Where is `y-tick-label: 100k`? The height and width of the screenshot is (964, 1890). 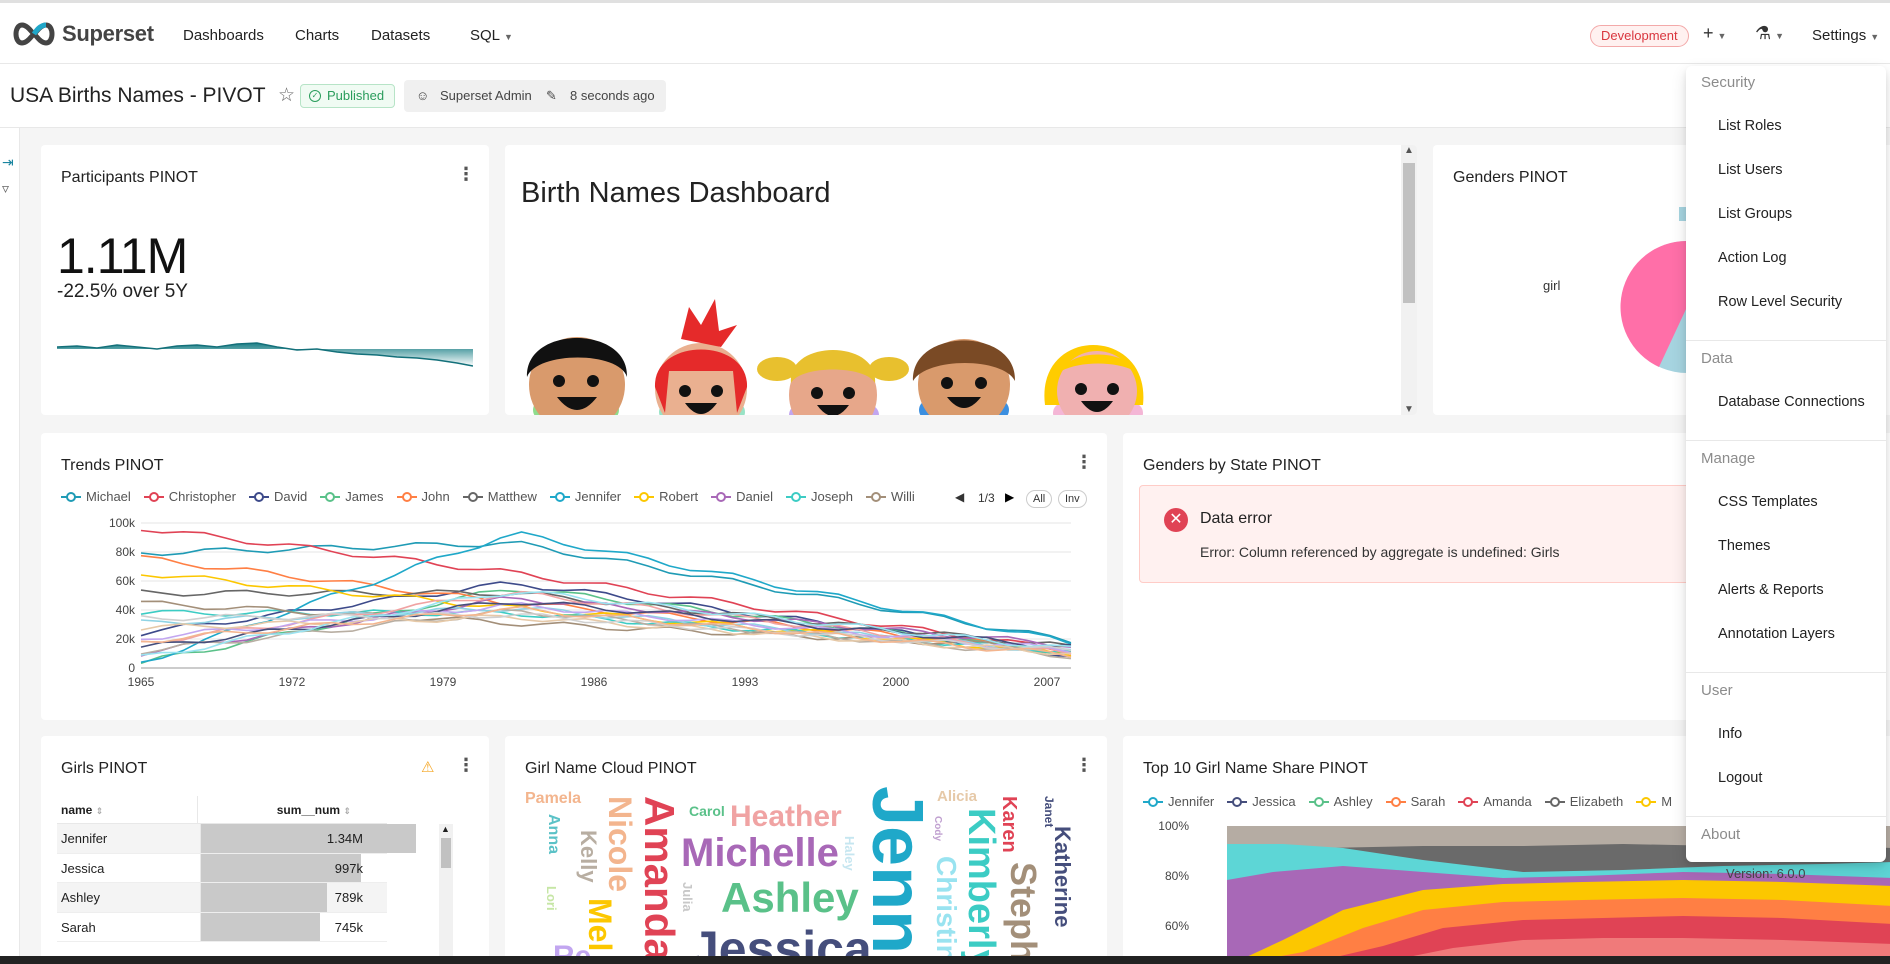
y-tick-label: 100k is located at coordinates (122, 523).